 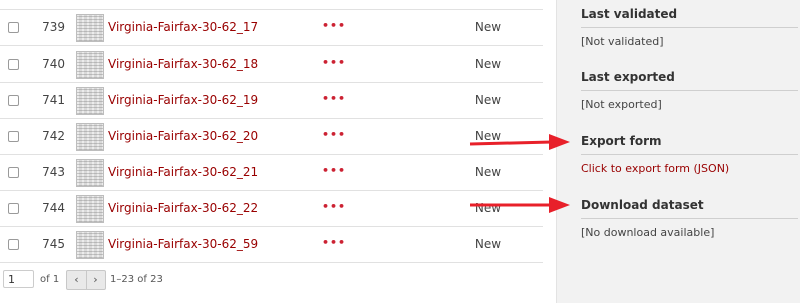 What do you see at coordinates (519, 173) in the screenshot?
I see `annotation-arrows` at bounding box center [519, 173].